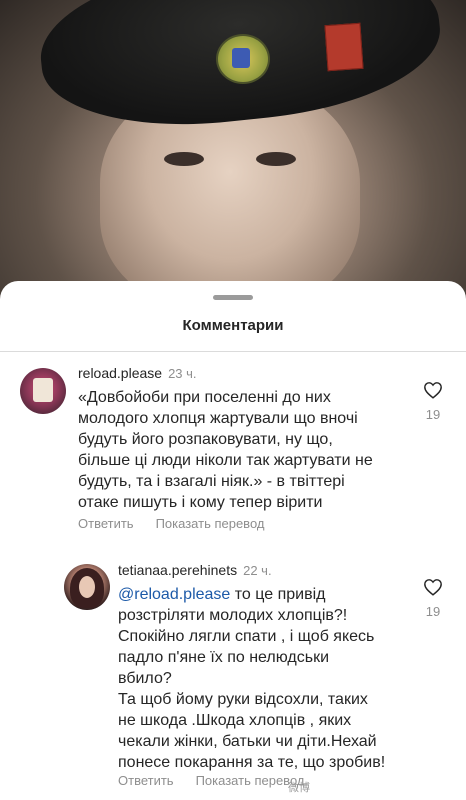  I want to click on title-divider, so click(233, 351).